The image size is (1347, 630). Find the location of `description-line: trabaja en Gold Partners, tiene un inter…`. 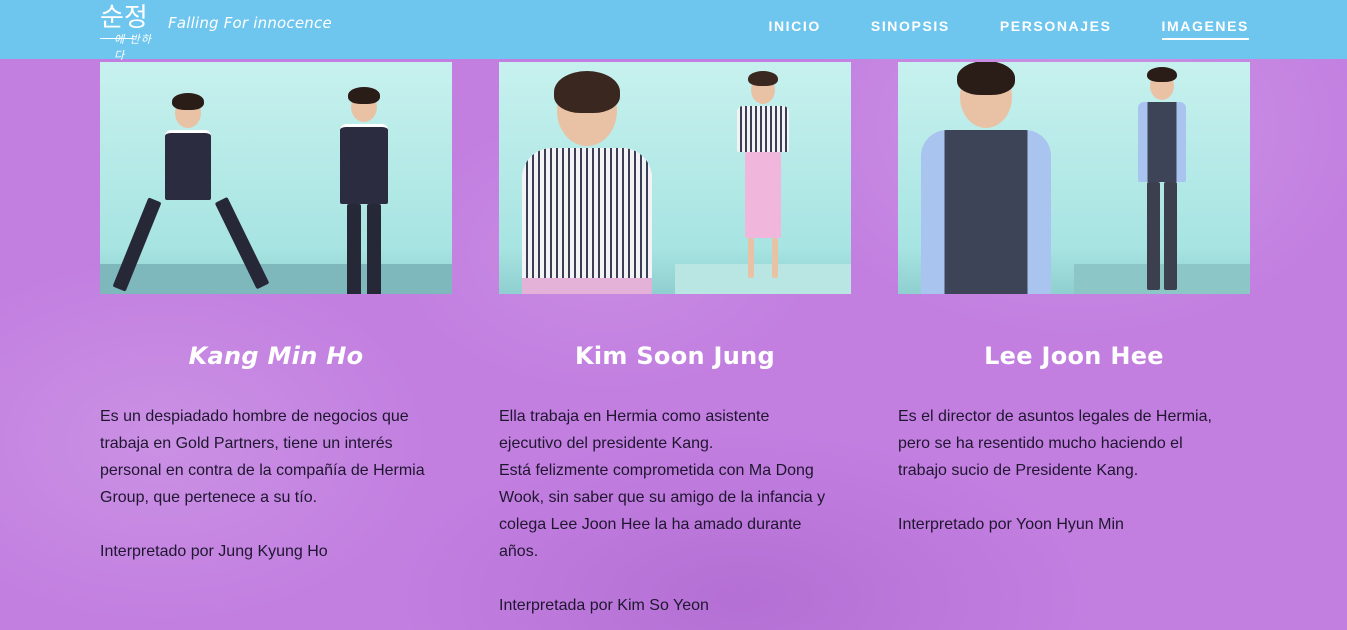

description-line: trabaja en Gold Partners, tiene un inter… is located at coordinates (246, 443).